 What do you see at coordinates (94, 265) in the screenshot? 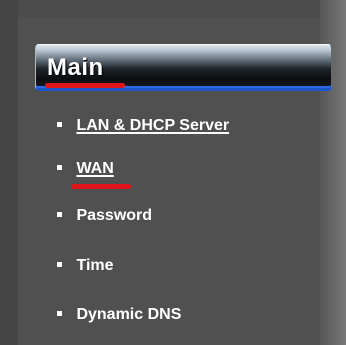
I see `sidebar-item-label: Time` at bounding box center [94, 265].